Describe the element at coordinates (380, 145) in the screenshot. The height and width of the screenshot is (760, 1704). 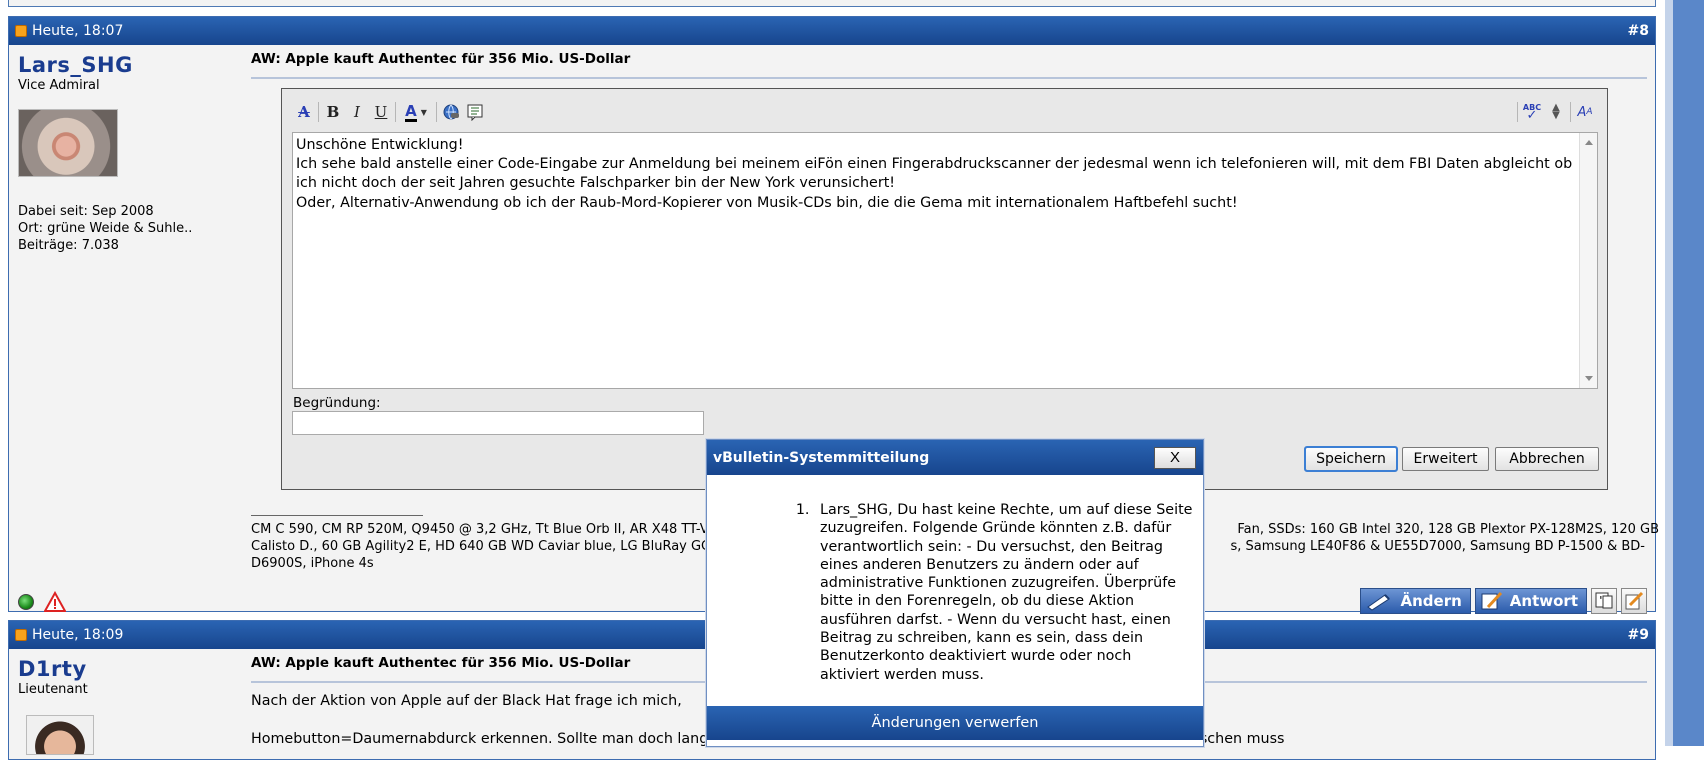
I see `editor-line: Unschöne Entwicklung!` at that location.